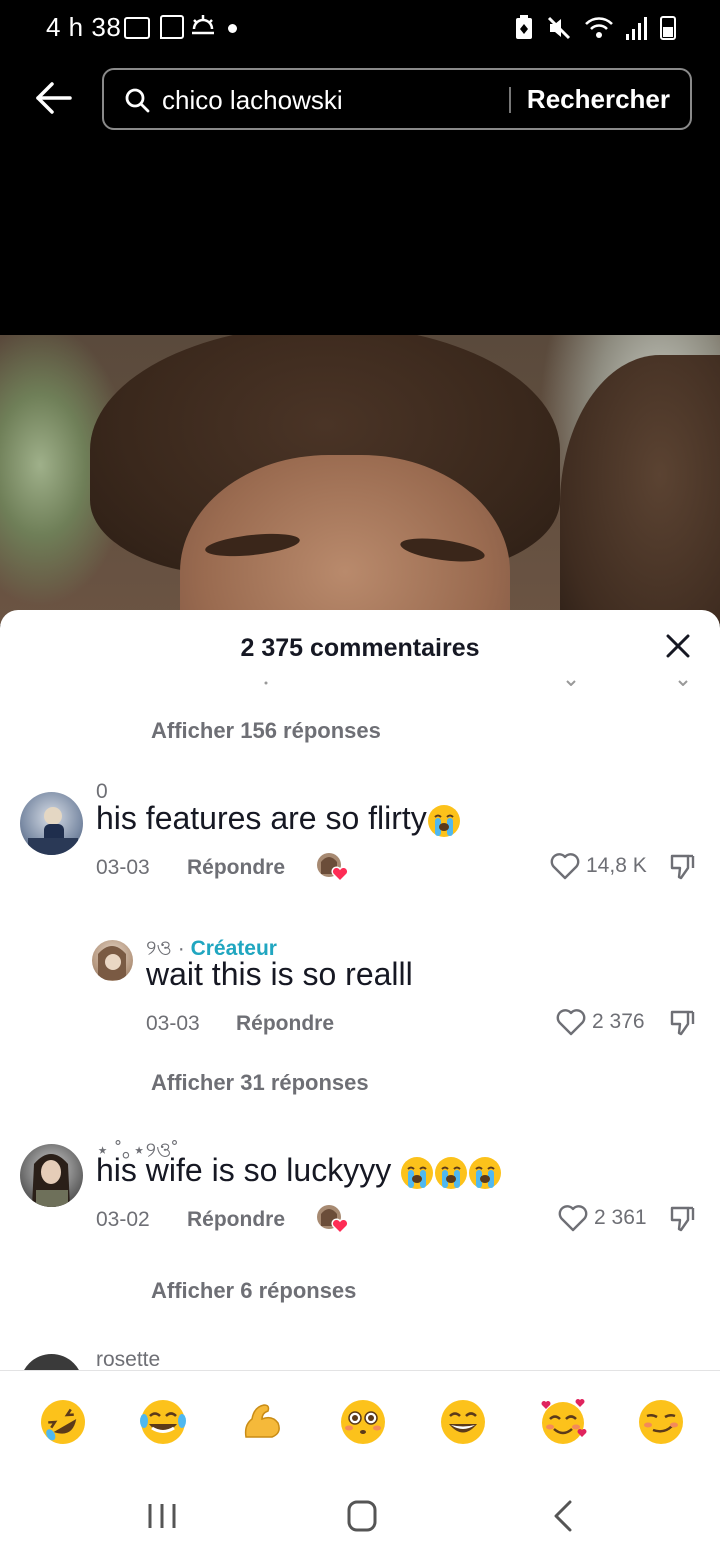  What do you see at coordinates (279, 974) in the screenshot?
I see `reply-text: wait this is so realll` at bounding box center [279, 974].